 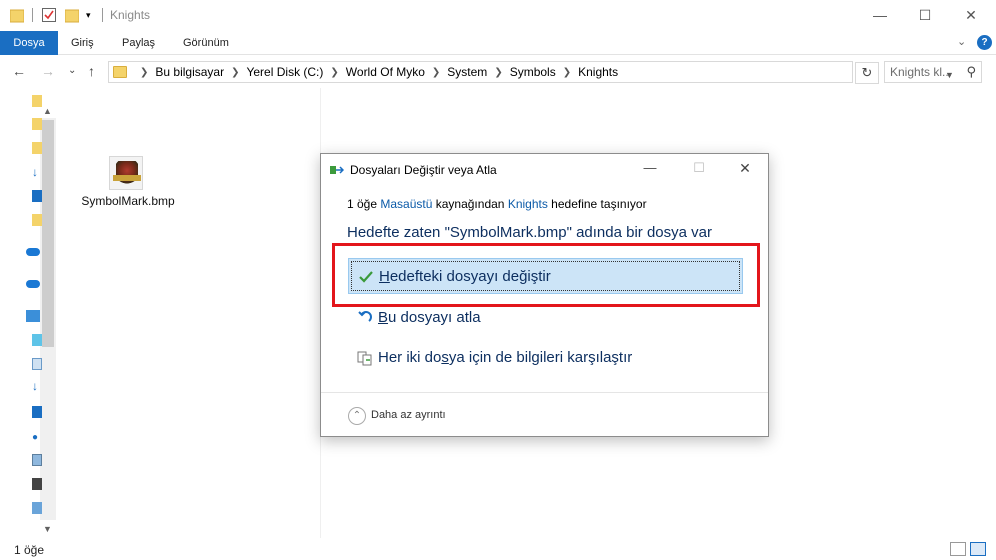 I want to click on tab-dosya: Dosya, so click(x=29, y=43).